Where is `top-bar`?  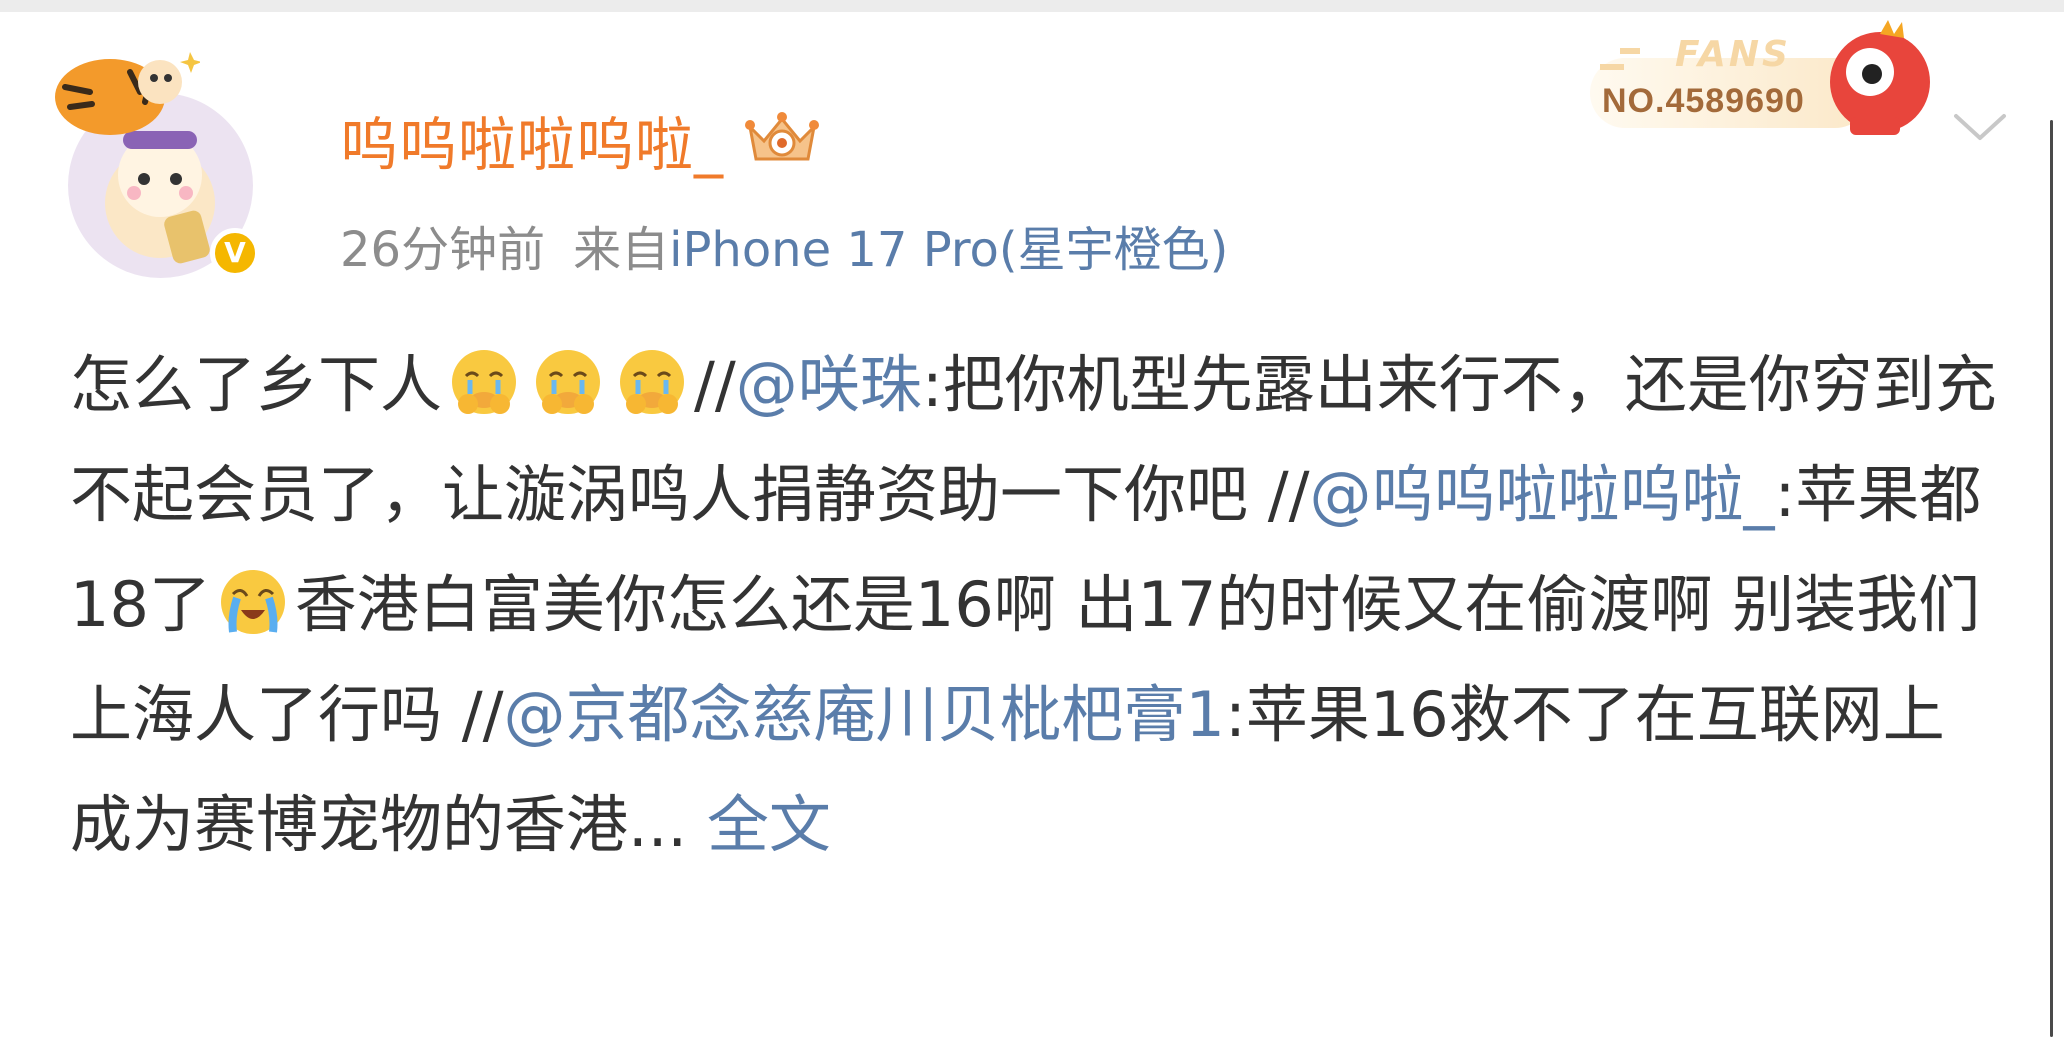
top-bar is located at coordinates (1032, 6).